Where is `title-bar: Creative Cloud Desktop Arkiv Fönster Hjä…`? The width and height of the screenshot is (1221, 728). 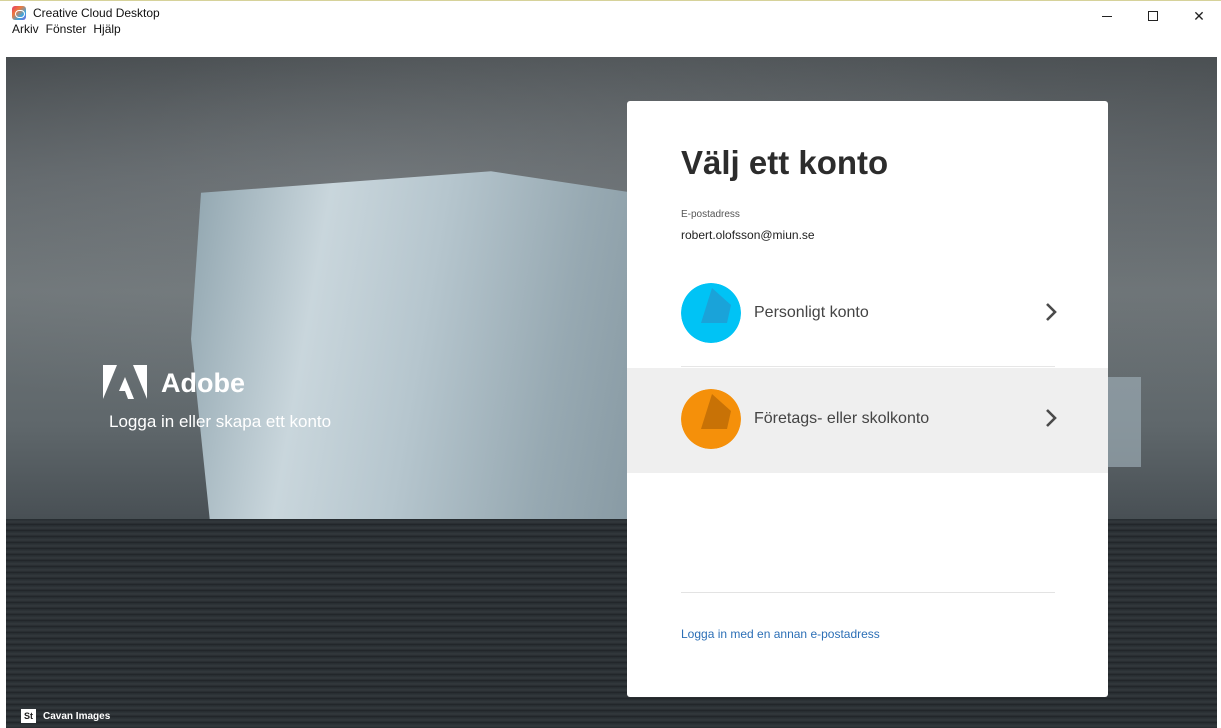 title-bar: Creative Cloud Desktop Arkiv Fönster Hjä… is located at coordinates (610, 19).